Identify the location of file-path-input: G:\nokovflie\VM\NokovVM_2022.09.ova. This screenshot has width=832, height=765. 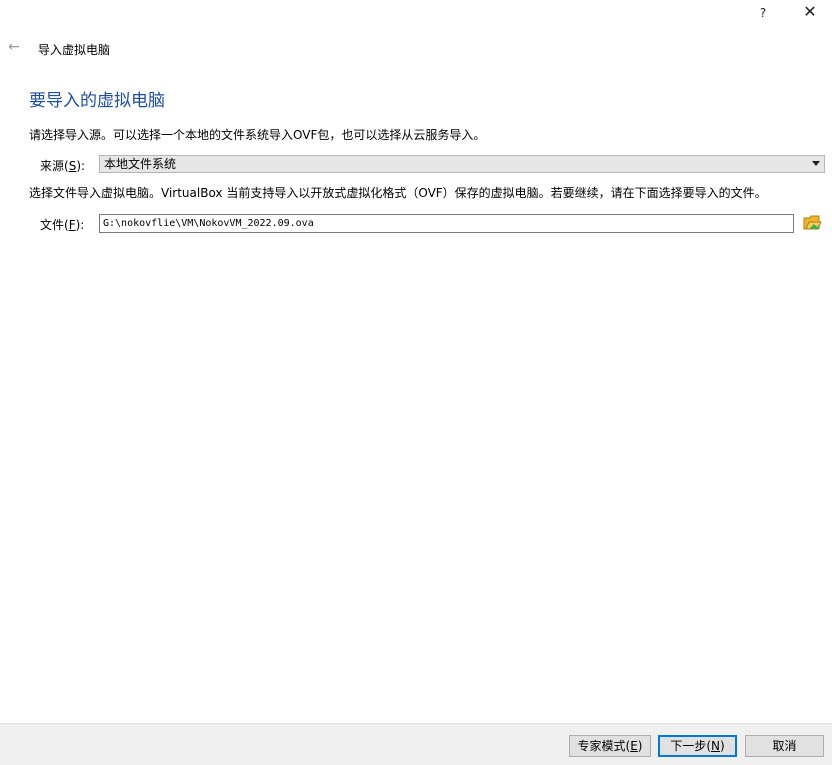
(446, 223).